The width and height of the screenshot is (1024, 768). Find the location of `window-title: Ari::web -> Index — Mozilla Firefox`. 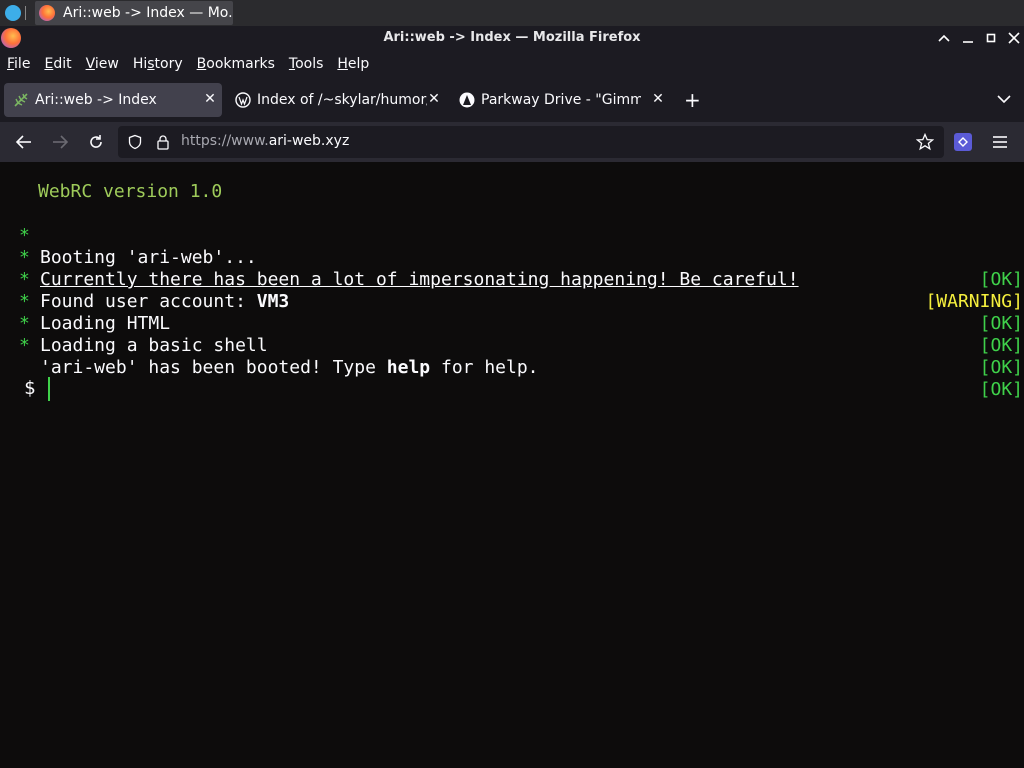

window-title: Ari::web -> Index — Mozilla Firefox is located at coordinates (512, 37).